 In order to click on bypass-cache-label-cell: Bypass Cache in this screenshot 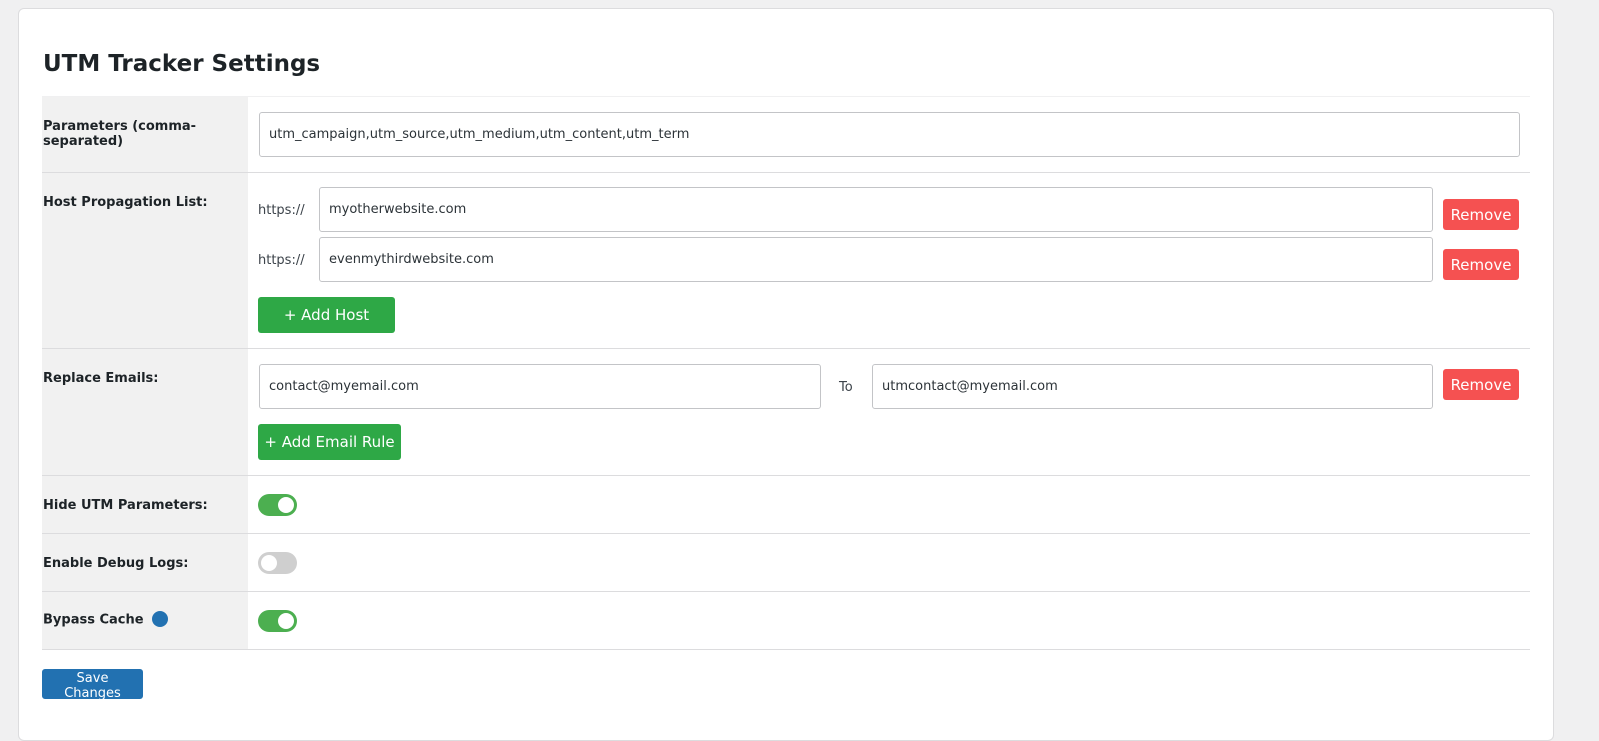, I will do `click(145, 620)`.